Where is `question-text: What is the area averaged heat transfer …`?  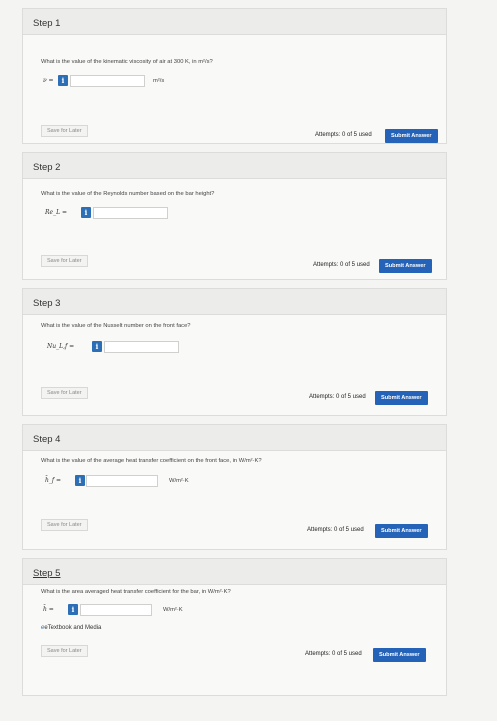
question-text: What is the area averaged heat transfer … is located at coordinates (136, 592).